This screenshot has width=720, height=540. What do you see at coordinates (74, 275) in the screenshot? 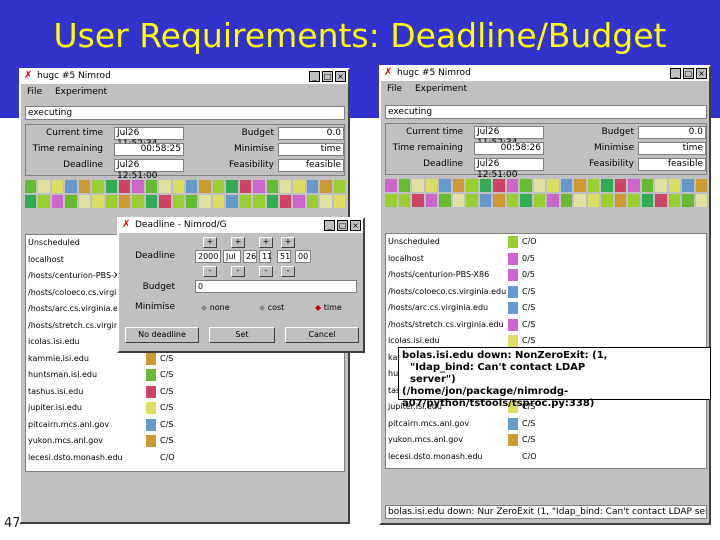
I see `host-name: /hosts/centurion-PBS-X` at bounding box center [74, 275].